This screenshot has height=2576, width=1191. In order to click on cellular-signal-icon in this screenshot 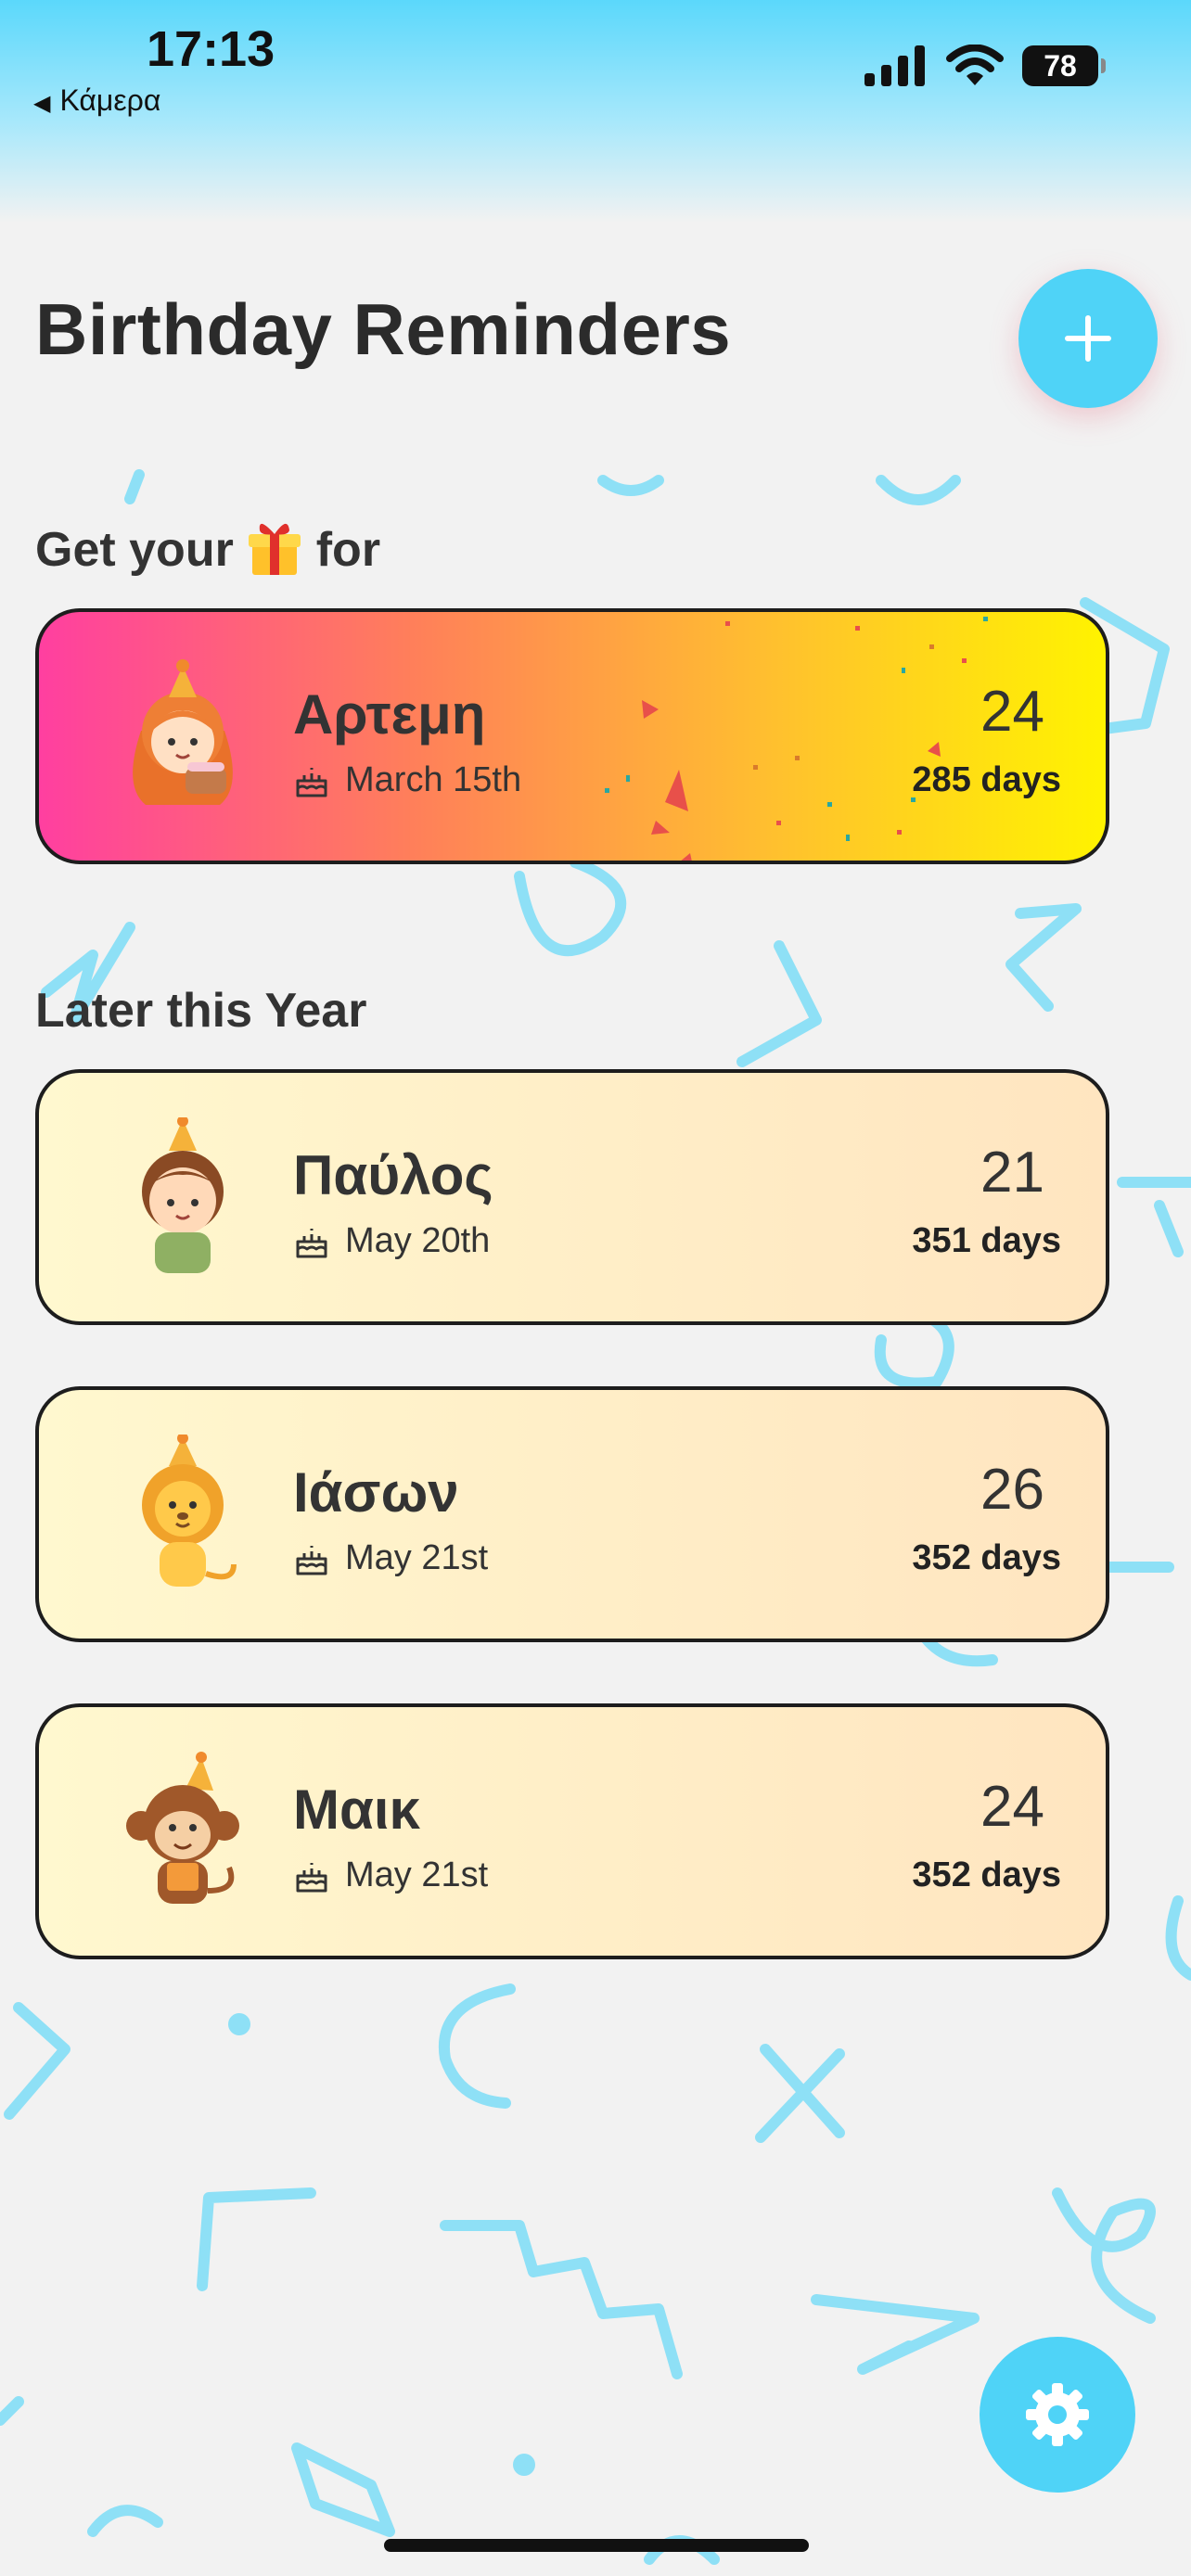, I will do `click(894, 66)`.